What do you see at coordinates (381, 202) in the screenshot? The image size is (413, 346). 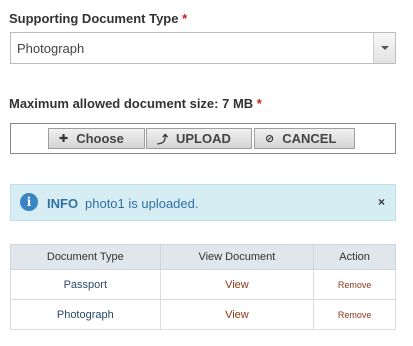 I see `close-icon: ×` at bounding box center [381, 202].